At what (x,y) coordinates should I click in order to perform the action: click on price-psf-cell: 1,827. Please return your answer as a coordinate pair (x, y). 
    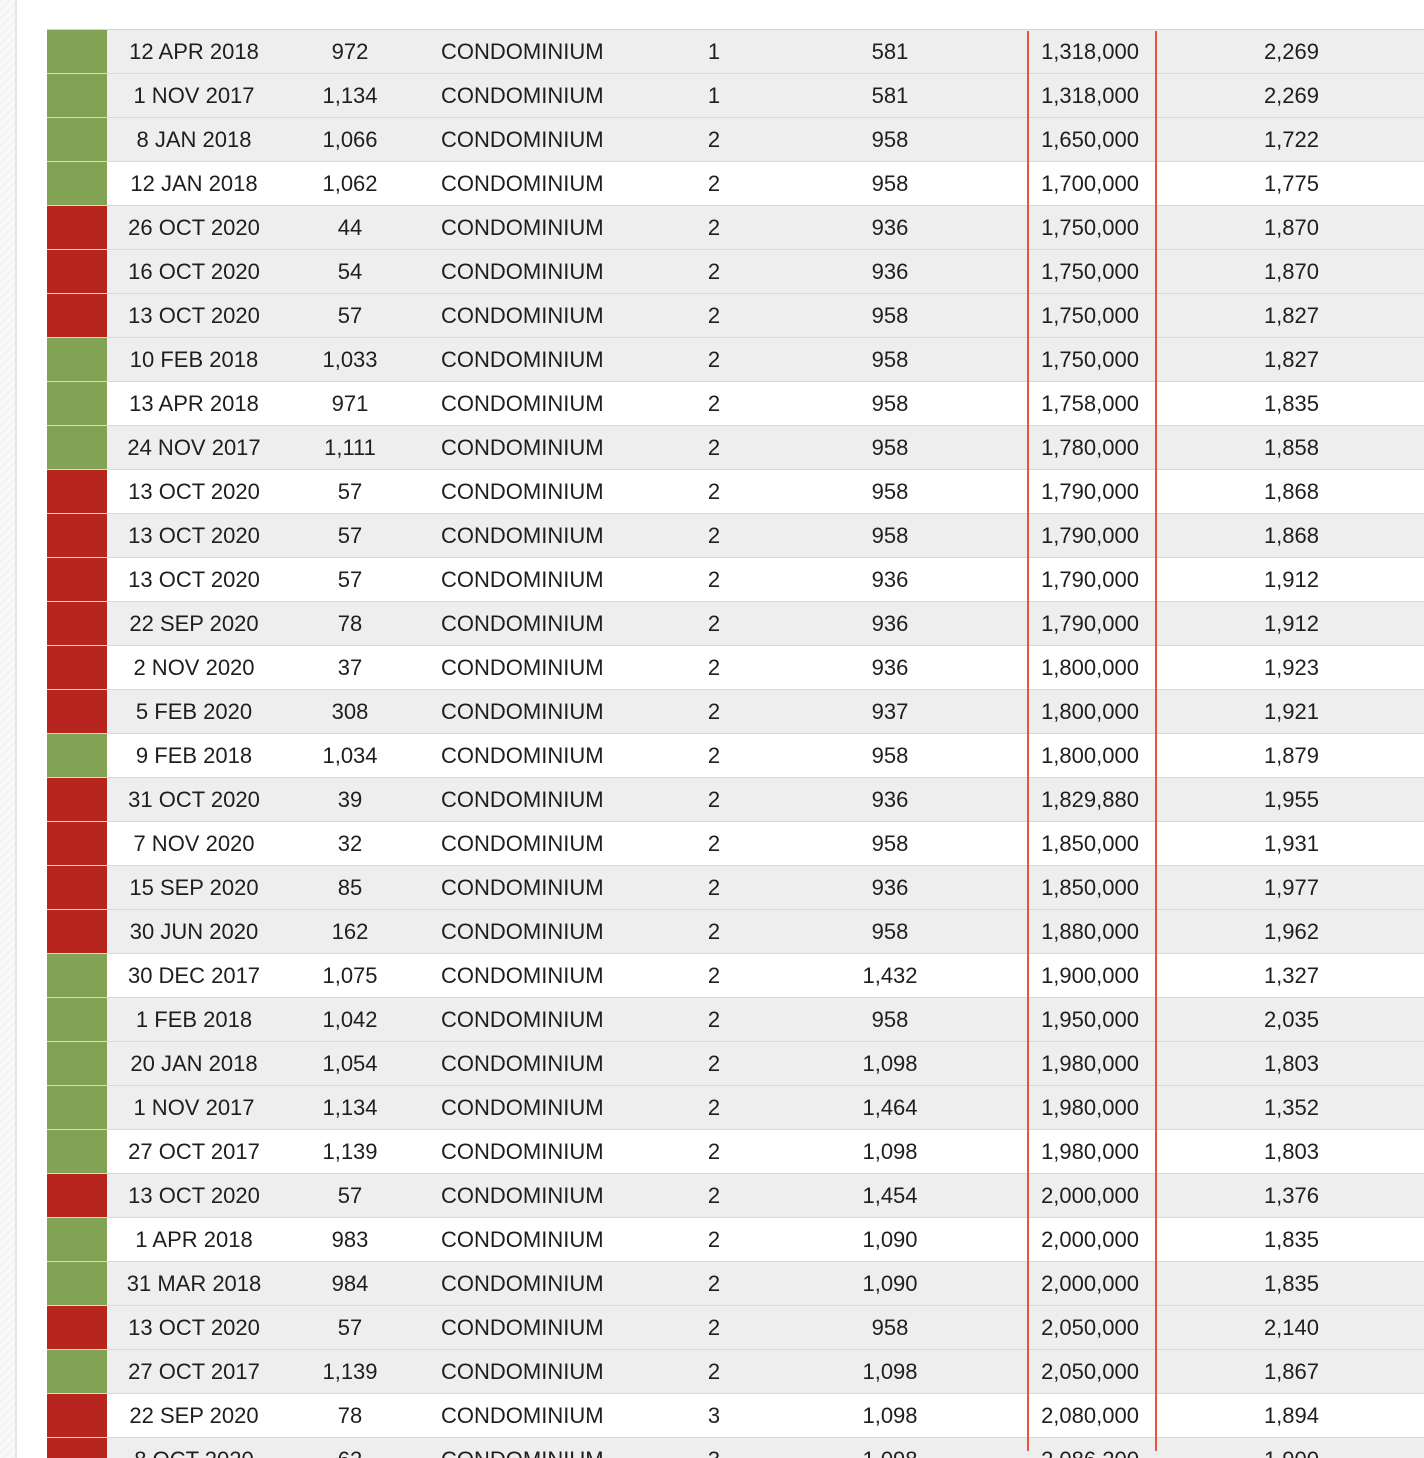
    Looking at the image, I should click on (1291, 315).